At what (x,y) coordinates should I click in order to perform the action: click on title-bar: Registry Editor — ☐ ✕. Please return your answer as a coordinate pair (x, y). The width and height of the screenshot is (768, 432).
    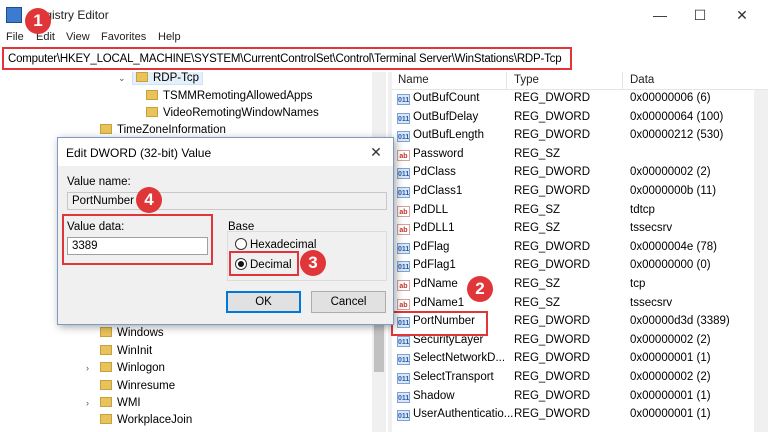
    Looking at the image, I should click on (384, 15).